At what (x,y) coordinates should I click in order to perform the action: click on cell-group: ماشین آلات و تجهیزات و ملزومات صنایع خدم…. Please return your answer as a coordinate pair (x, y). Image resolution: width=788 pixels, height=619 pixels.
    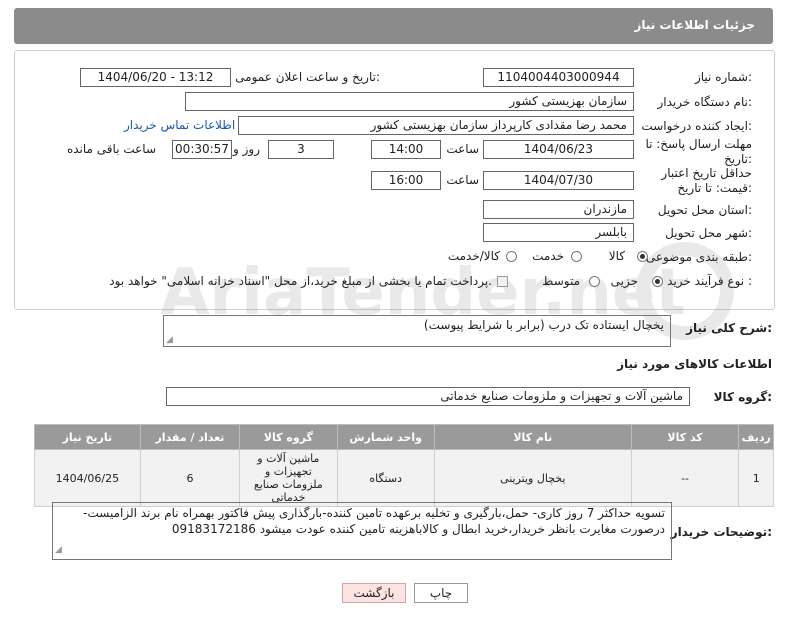
    Looking at the image, I should click on (288, 478).